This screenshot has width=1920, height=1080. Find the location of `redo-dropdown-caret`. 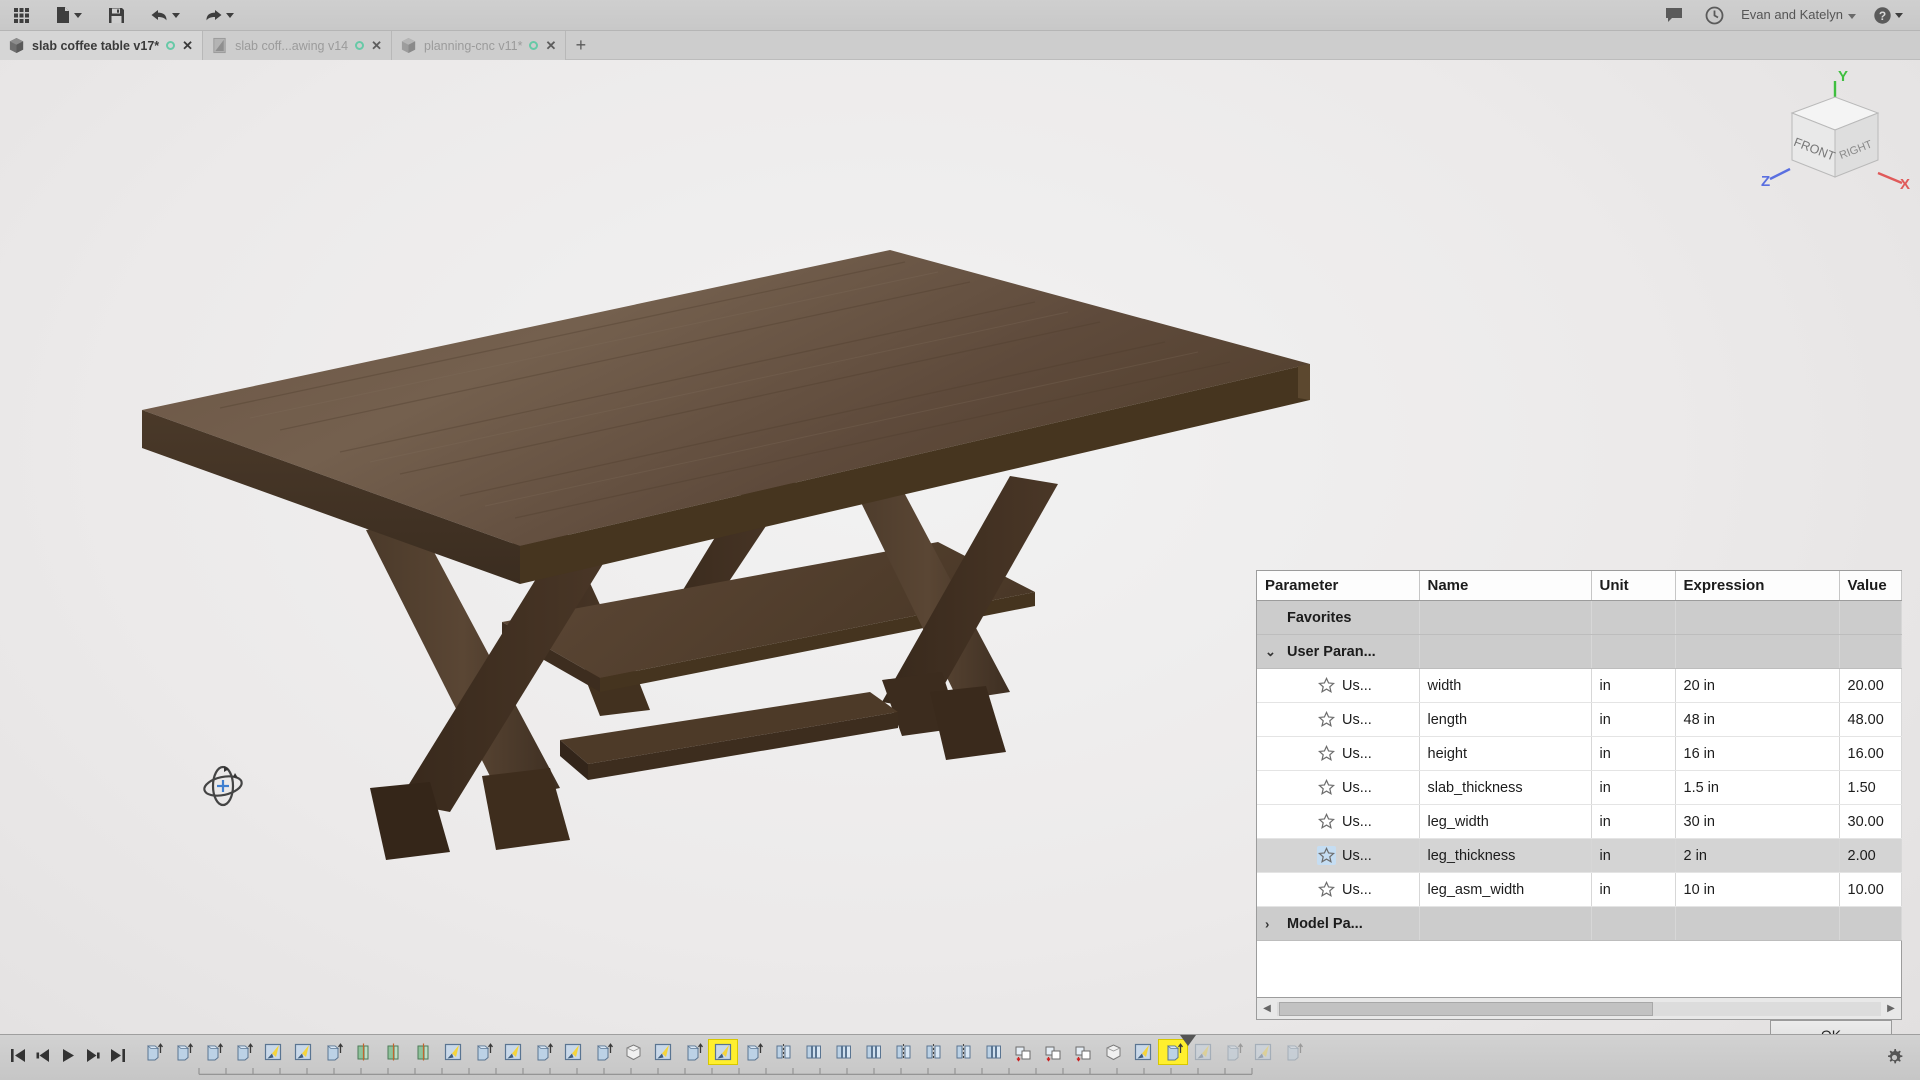

redo-dropdown-caret is located at coordinates (230, 15).